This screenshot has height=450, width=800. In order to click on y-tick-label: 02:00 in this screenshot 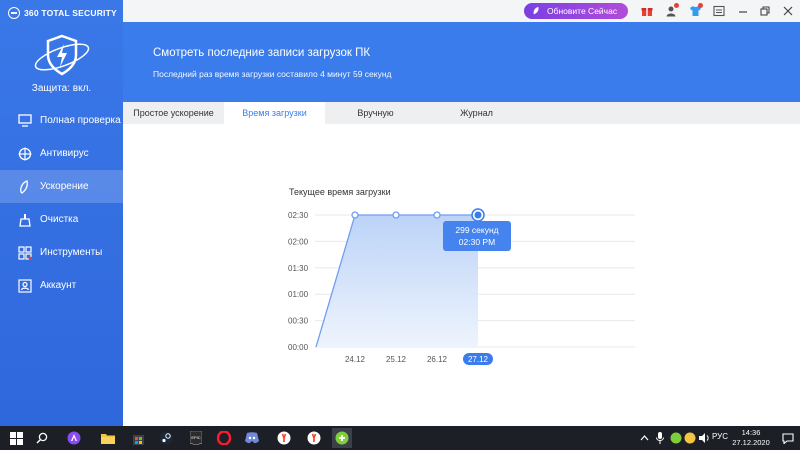, I will do `click(298, 241)`.